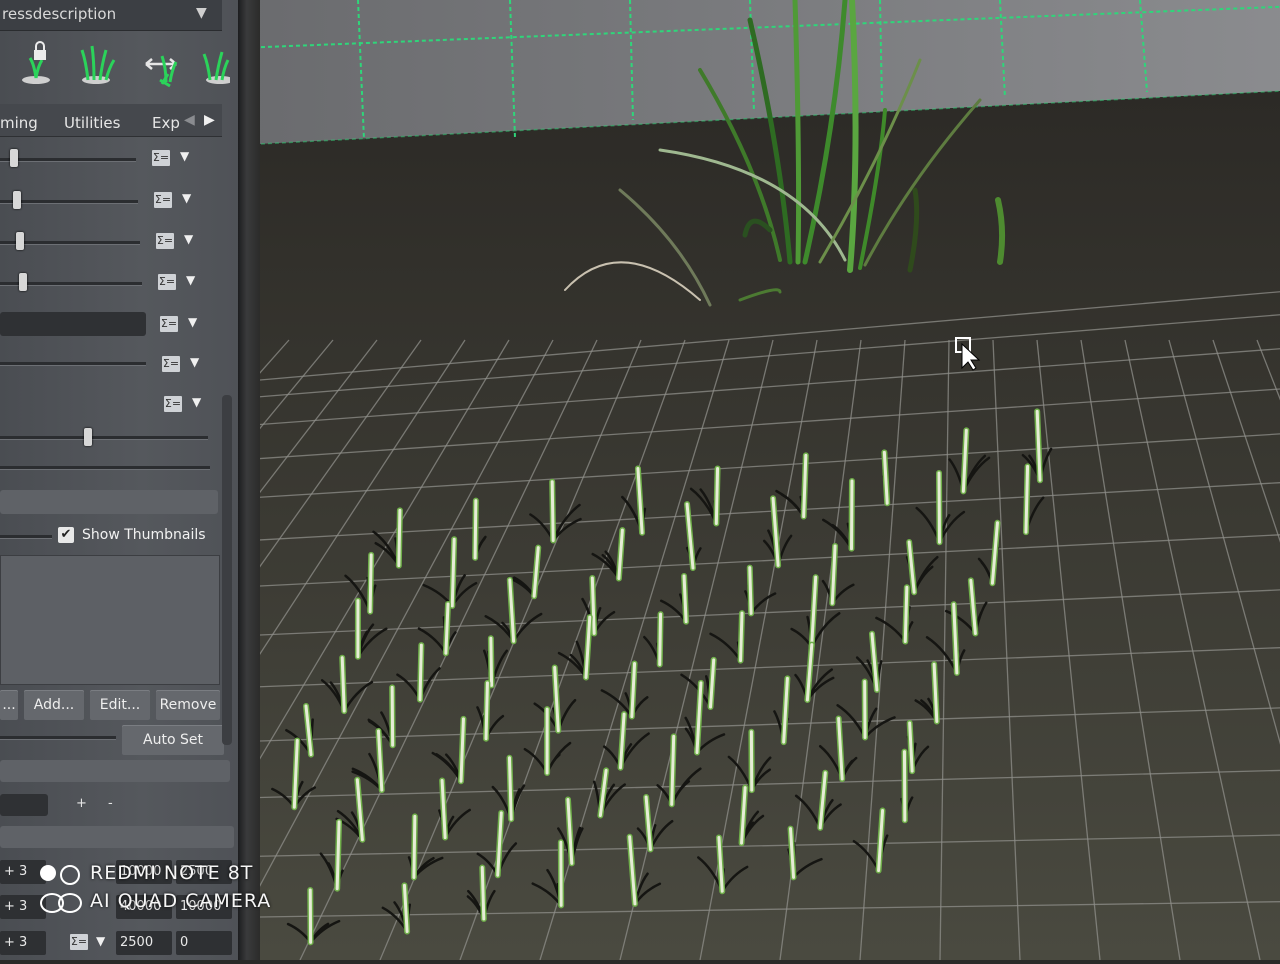 This screenshot has height=964, width=1280. I want to click on description-name: ressdescription, so click(59, 14).